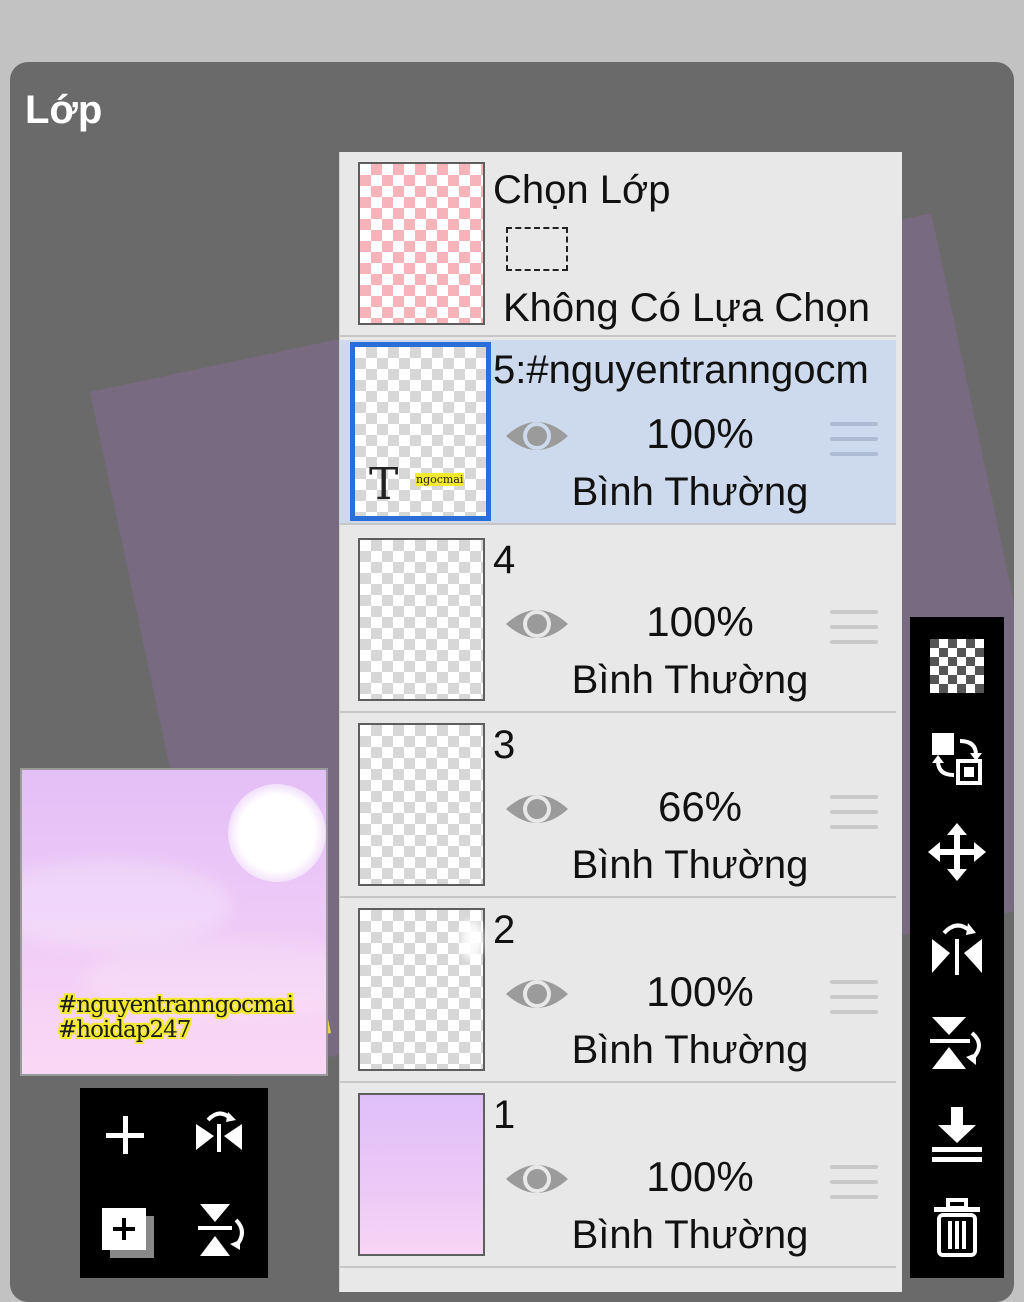  What do you see at coordinates (124, 1030) in the screenshot?
I see `preview-hashtag: #hoidap247` at bounding box center [124, 1030].